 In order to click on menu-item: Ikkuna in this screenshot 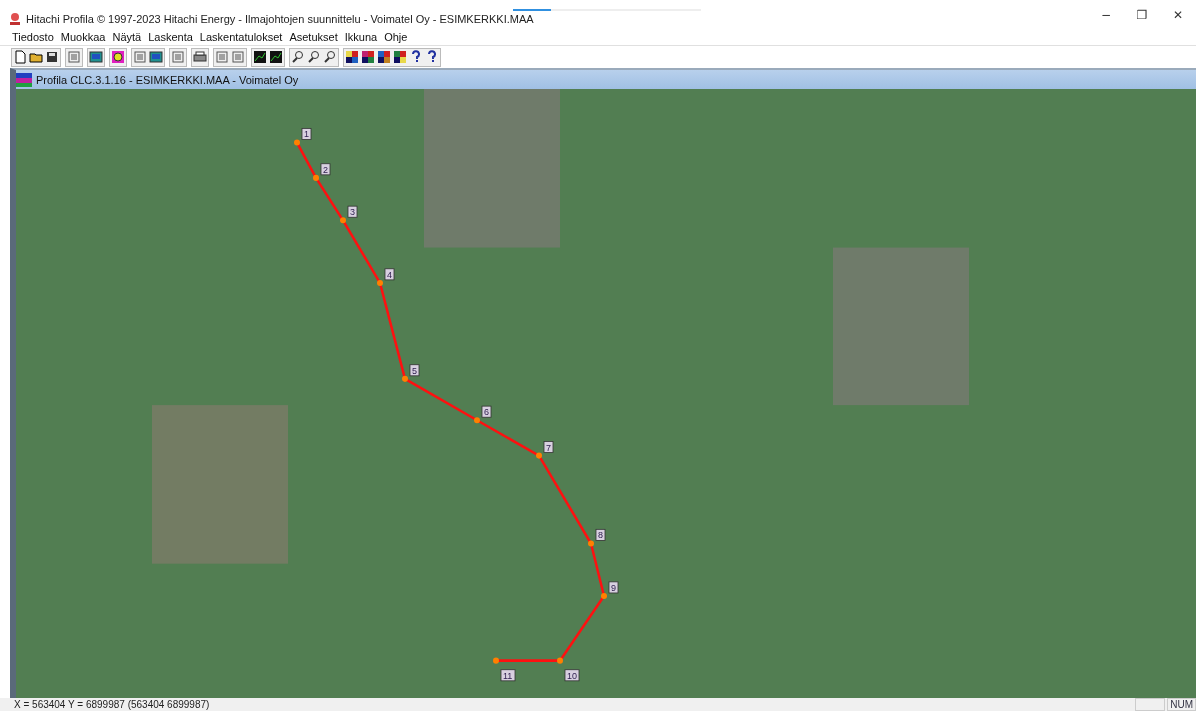, I will do `click(361, 37)`.